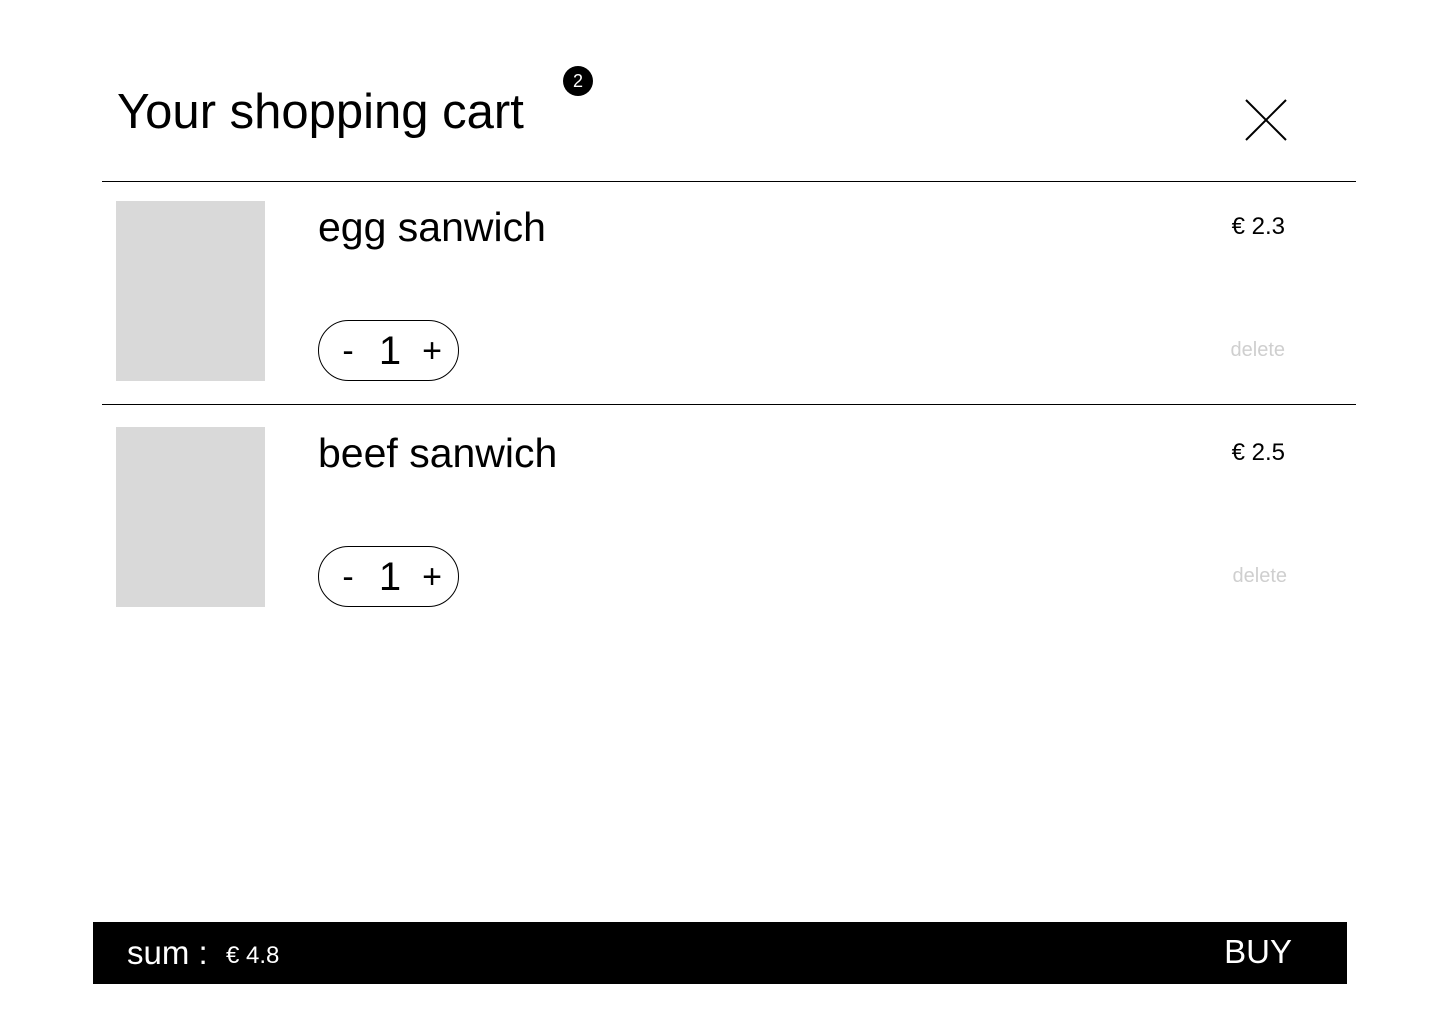 The height and width of the screenshot is (1024, 1440). I want to click on sum-value: € 4.8, so click(253, 955).